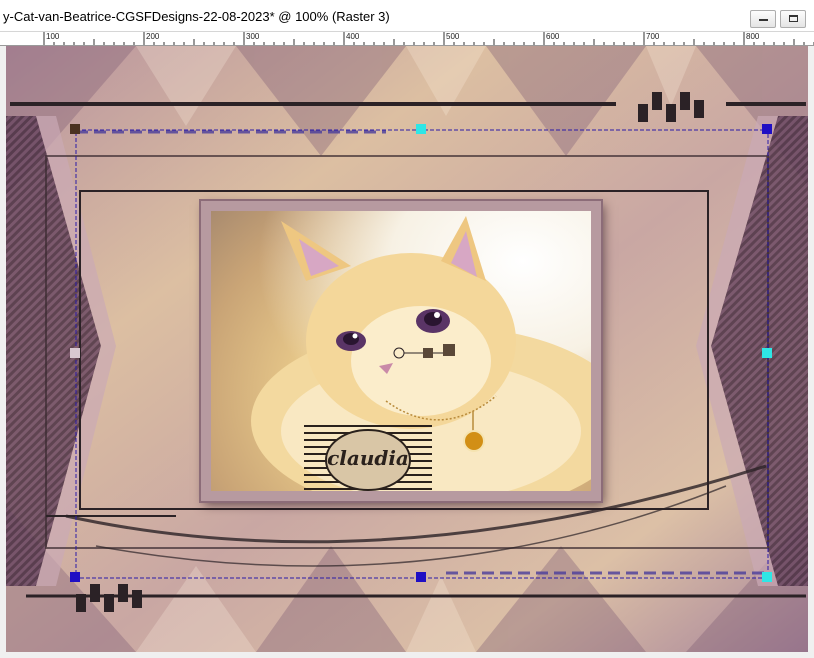 Image resolution: width=814 pixels, height=658 pixels. I want to click on watermark-text: claudia, so click(368, 458).